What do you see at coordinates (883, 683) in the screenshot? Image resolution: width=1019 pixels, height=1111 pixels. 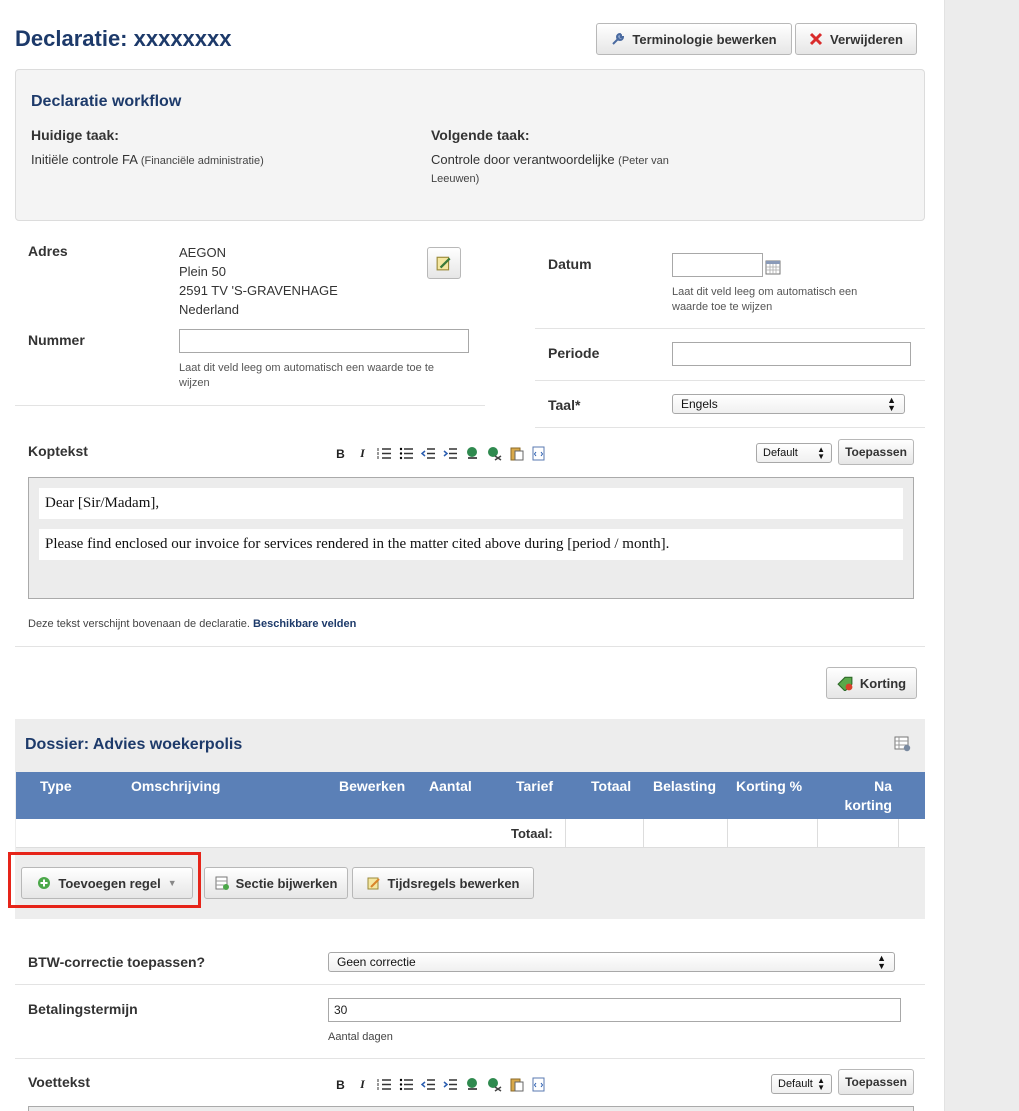 I see `discount-button-label: Korting` at bounding box center [883, 683].